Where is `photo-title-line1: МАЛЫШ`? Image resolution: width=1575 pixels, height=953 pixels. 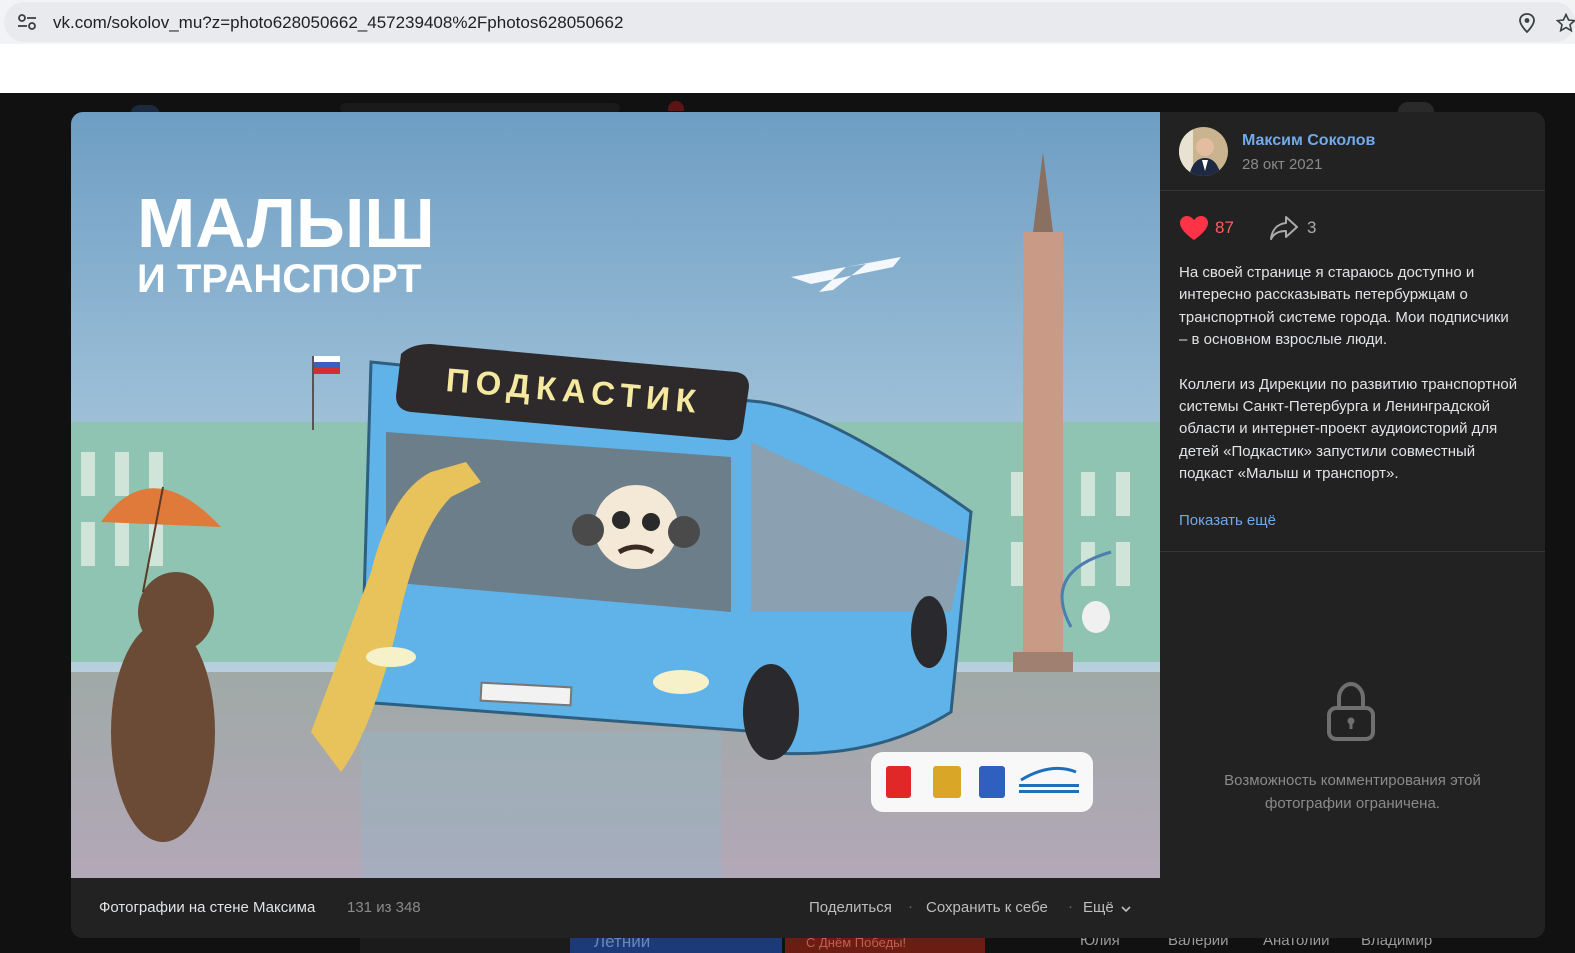 photo-title-line1: МАЛЫШ is located at coordinates (286, 223).